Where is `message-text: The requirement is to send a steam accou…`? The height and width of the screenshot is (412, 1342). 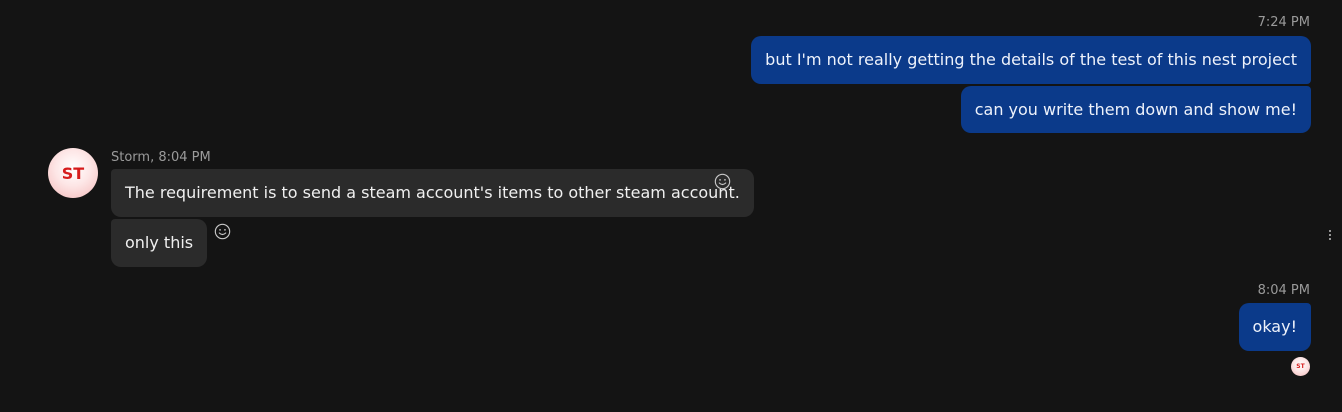
message-text: The requirement is to send a steam accou… is located at coordinates (432, 192).